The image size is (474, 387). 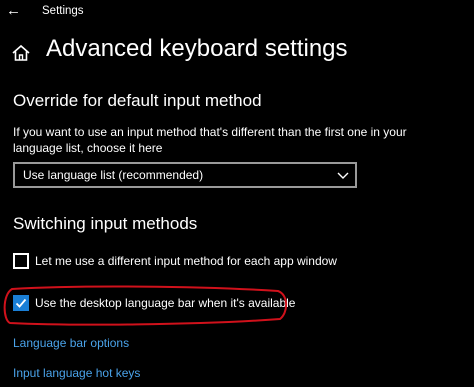 What do you see at coordinates (197, 48) in the screenshot?
I see `page-title: Advanced keyboard settings` at bounding box center [197, 48].